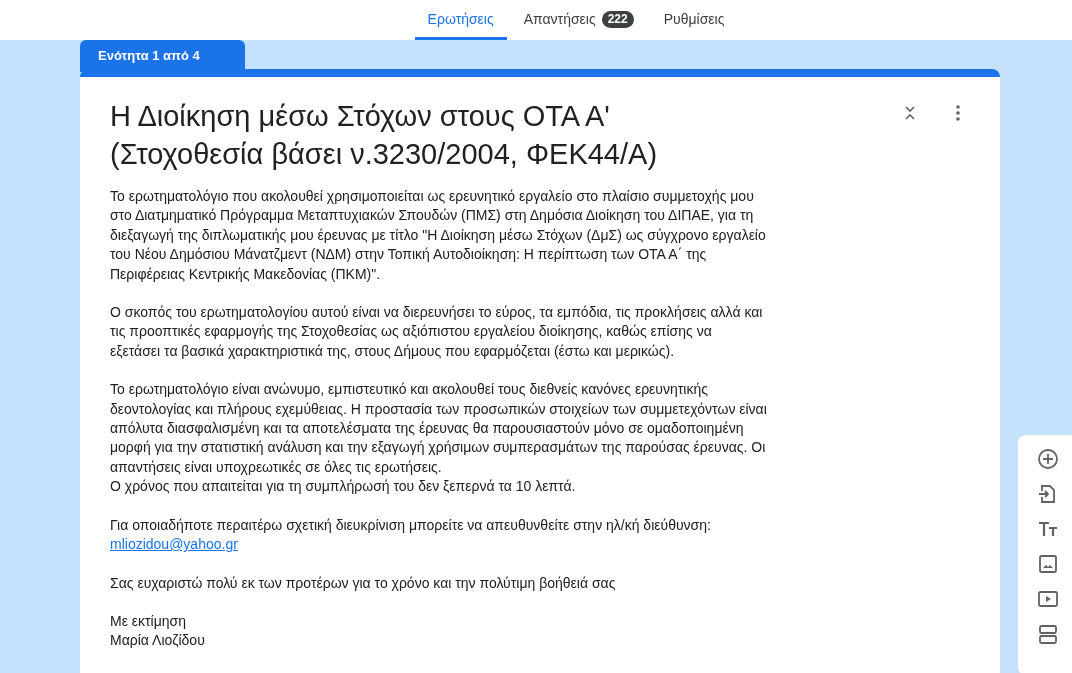 This screenshot has width=1072, height=673. What do you see at coordinates (439, 438) in the screenshot?
I see `description-text: Το ερωτηματολόγιο είναι ανώνυμο, εμπιστευτικό και ακολουθεί τους διεθνείς κανόνες ερευνητικής δεοντολογίας και πλήρους εχεμύθειας. Η προστασία των προσωπικών στοιχείων των συμμετεχόντων είναι απόλυτα διασφαλισμένη και τα αποτελέσματα της έρευνας θα παρουσιαστούν μόνο σε ομαδοποιημένη μορφή για την στατιστική ανάλυση και την εξαγωγή χρήσιμων συμπερασμάτων της παρούσας έρευνας. Οι απαντήσεις είναι υποχρεωτικές σε όλες τις ερωτήσεις. Ο χρόνος που απαιτείται για τη συμπλήρωσή του δεν ξεπερνά τα 10 λεπτά.` at bounding box center [439, 438].